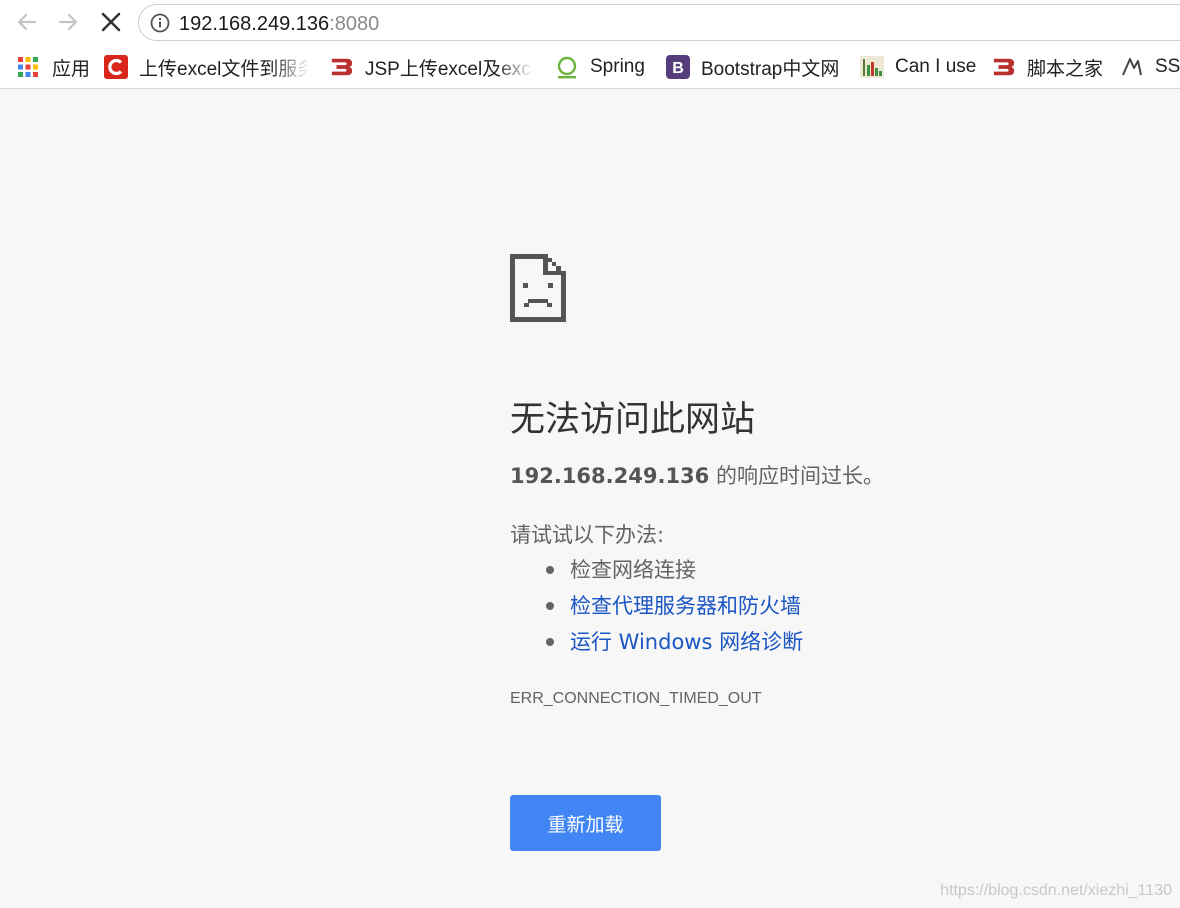 Image resolution: width=1180 pixels, height=908 pixels. I want to click on spring-logo-icon, so click(567, 67).